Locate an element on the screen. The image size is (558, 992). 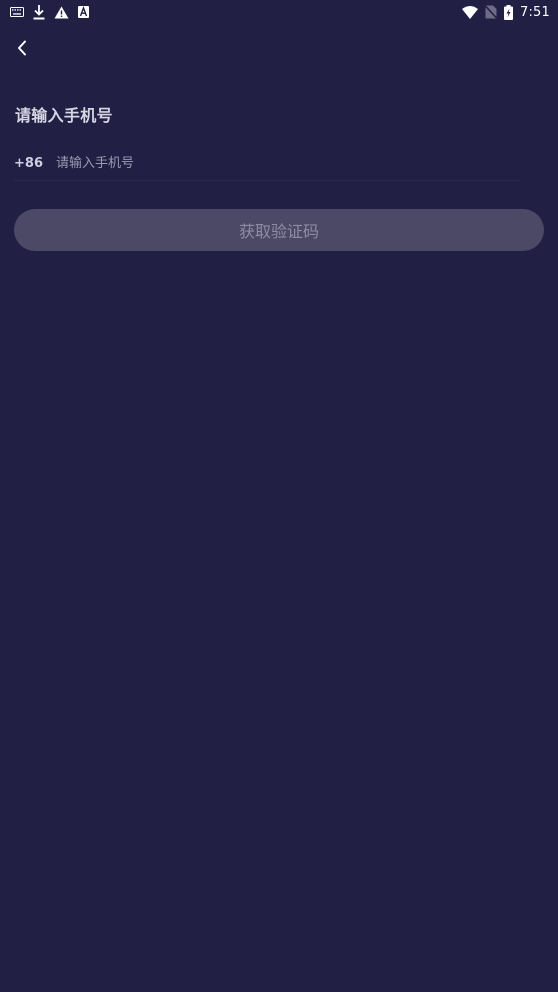
get-verification-code-button: 获取验证码 is located at coordinates (279, 230).